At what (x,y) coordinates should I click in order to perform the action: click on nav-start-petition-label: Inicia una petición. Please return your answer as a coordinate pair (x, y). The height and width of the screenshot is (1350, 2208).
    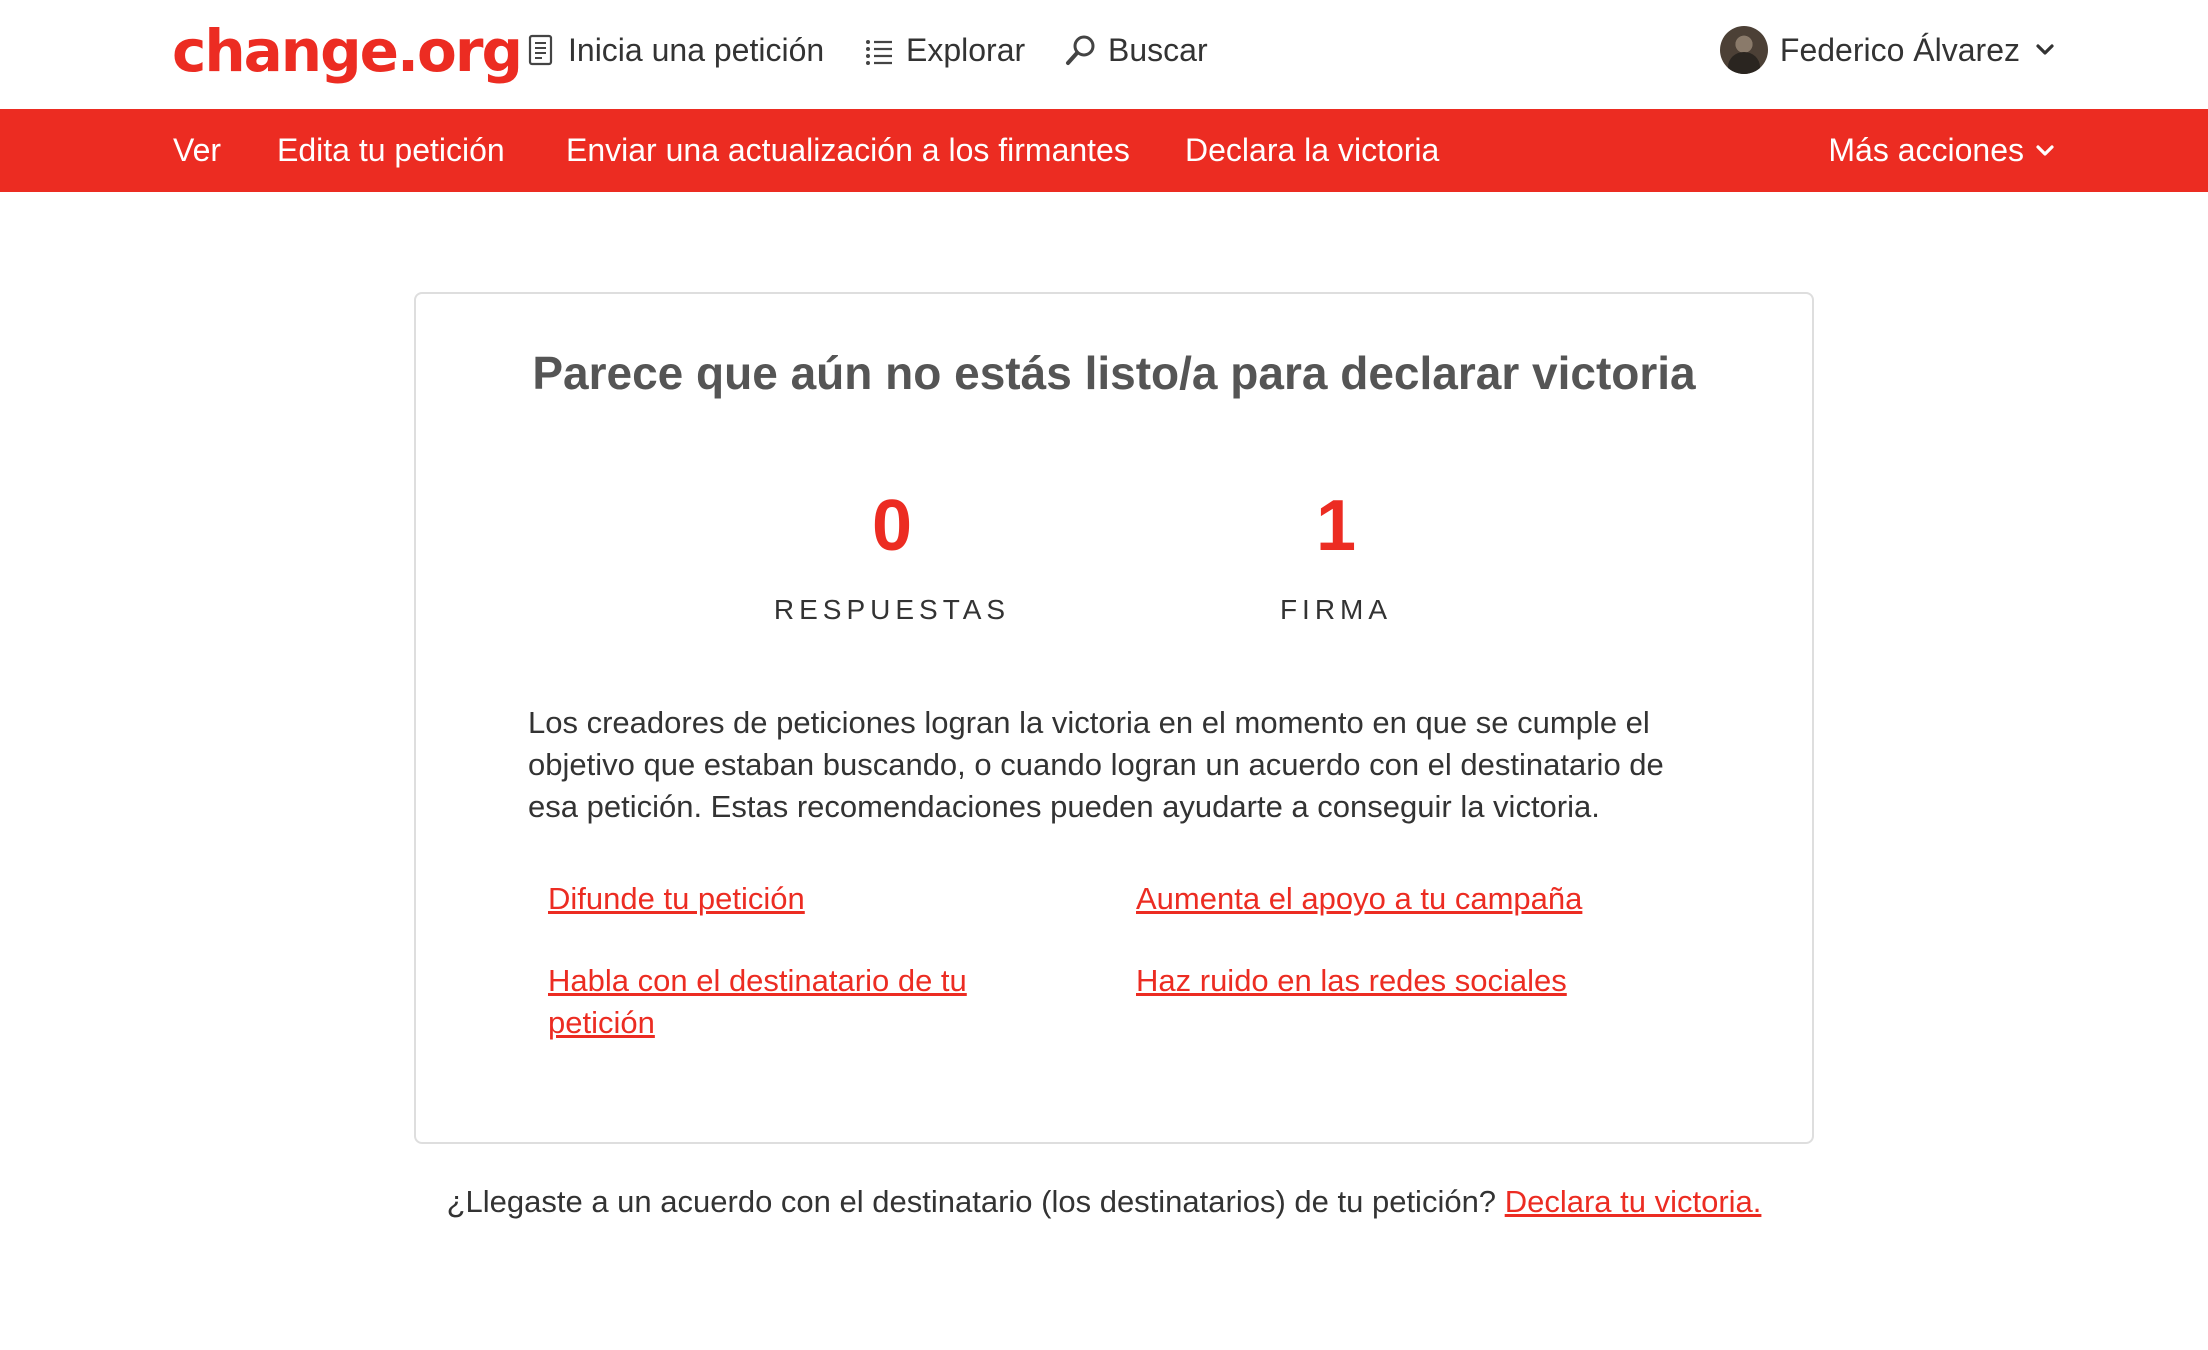
    Looking at the image, I should click on (696, 49).